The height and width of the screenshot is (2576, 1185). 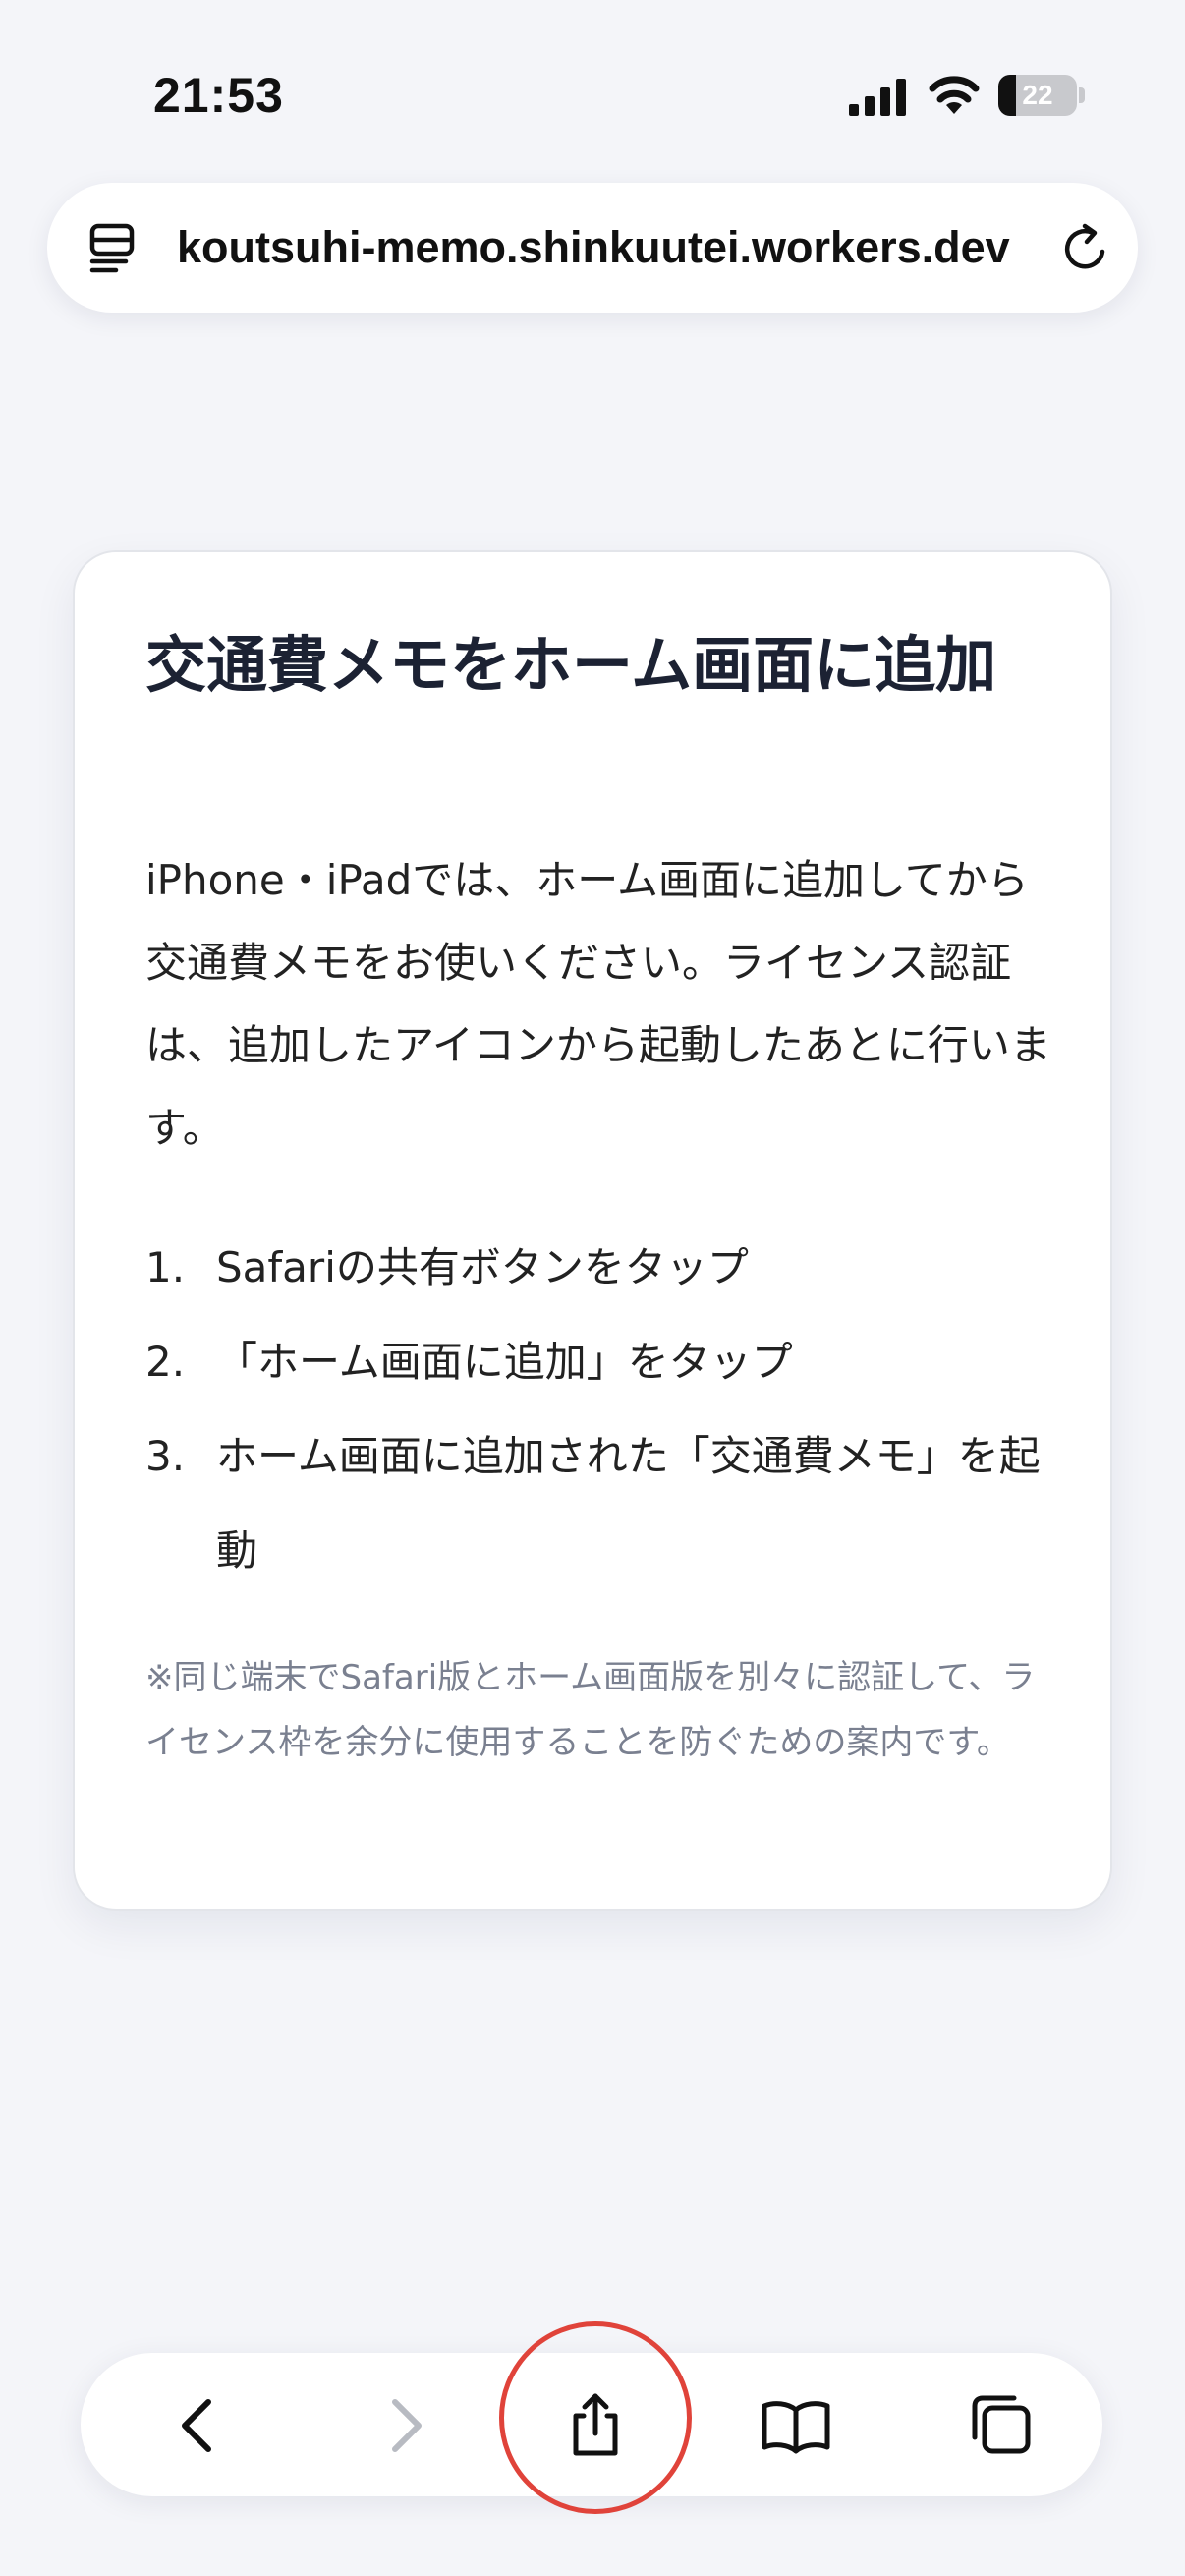 I want to click on step-text: ホーム画面に追加された「交通費メモ」を起動, so click(x=629, y=1503).